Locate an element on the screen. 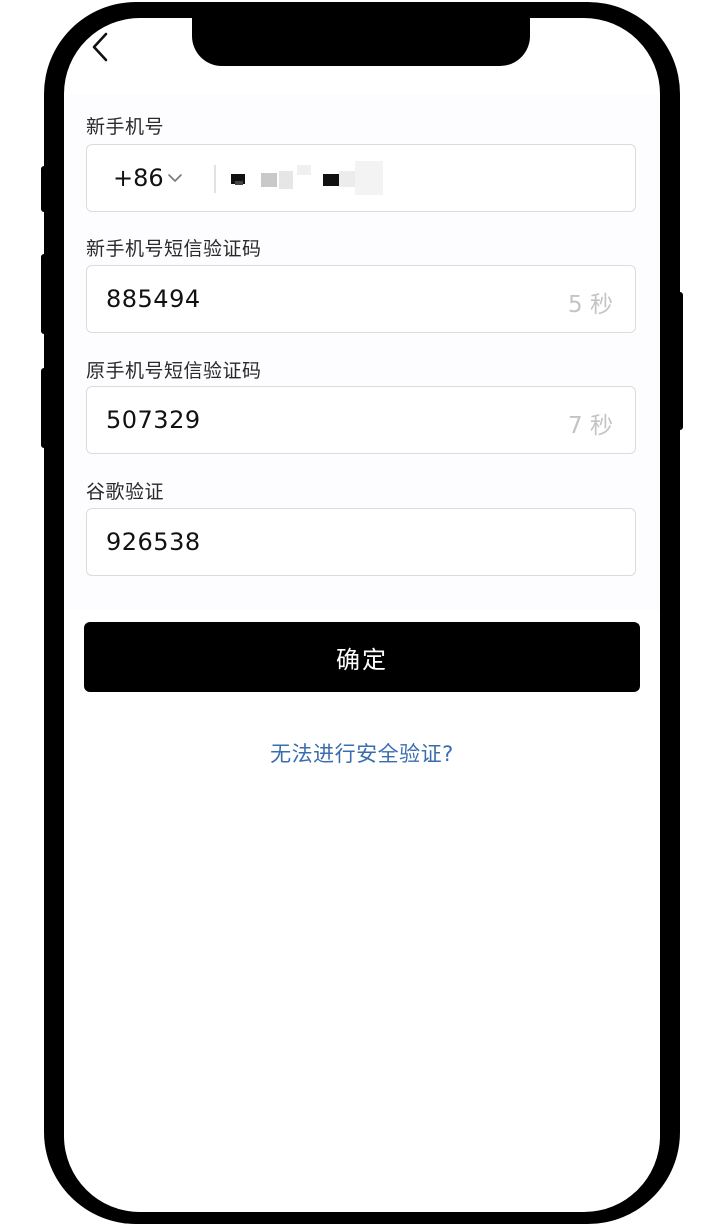  old-phone-sms-value: 507329 is located at coordinates (153, 420).